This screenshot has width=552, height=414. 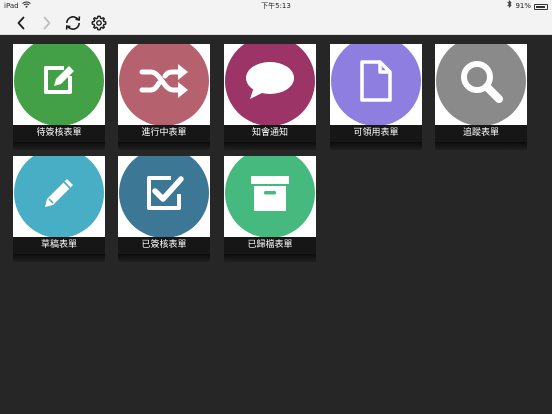 I want to click on tile-label: 可領用表單, so click(x=376, y=133).